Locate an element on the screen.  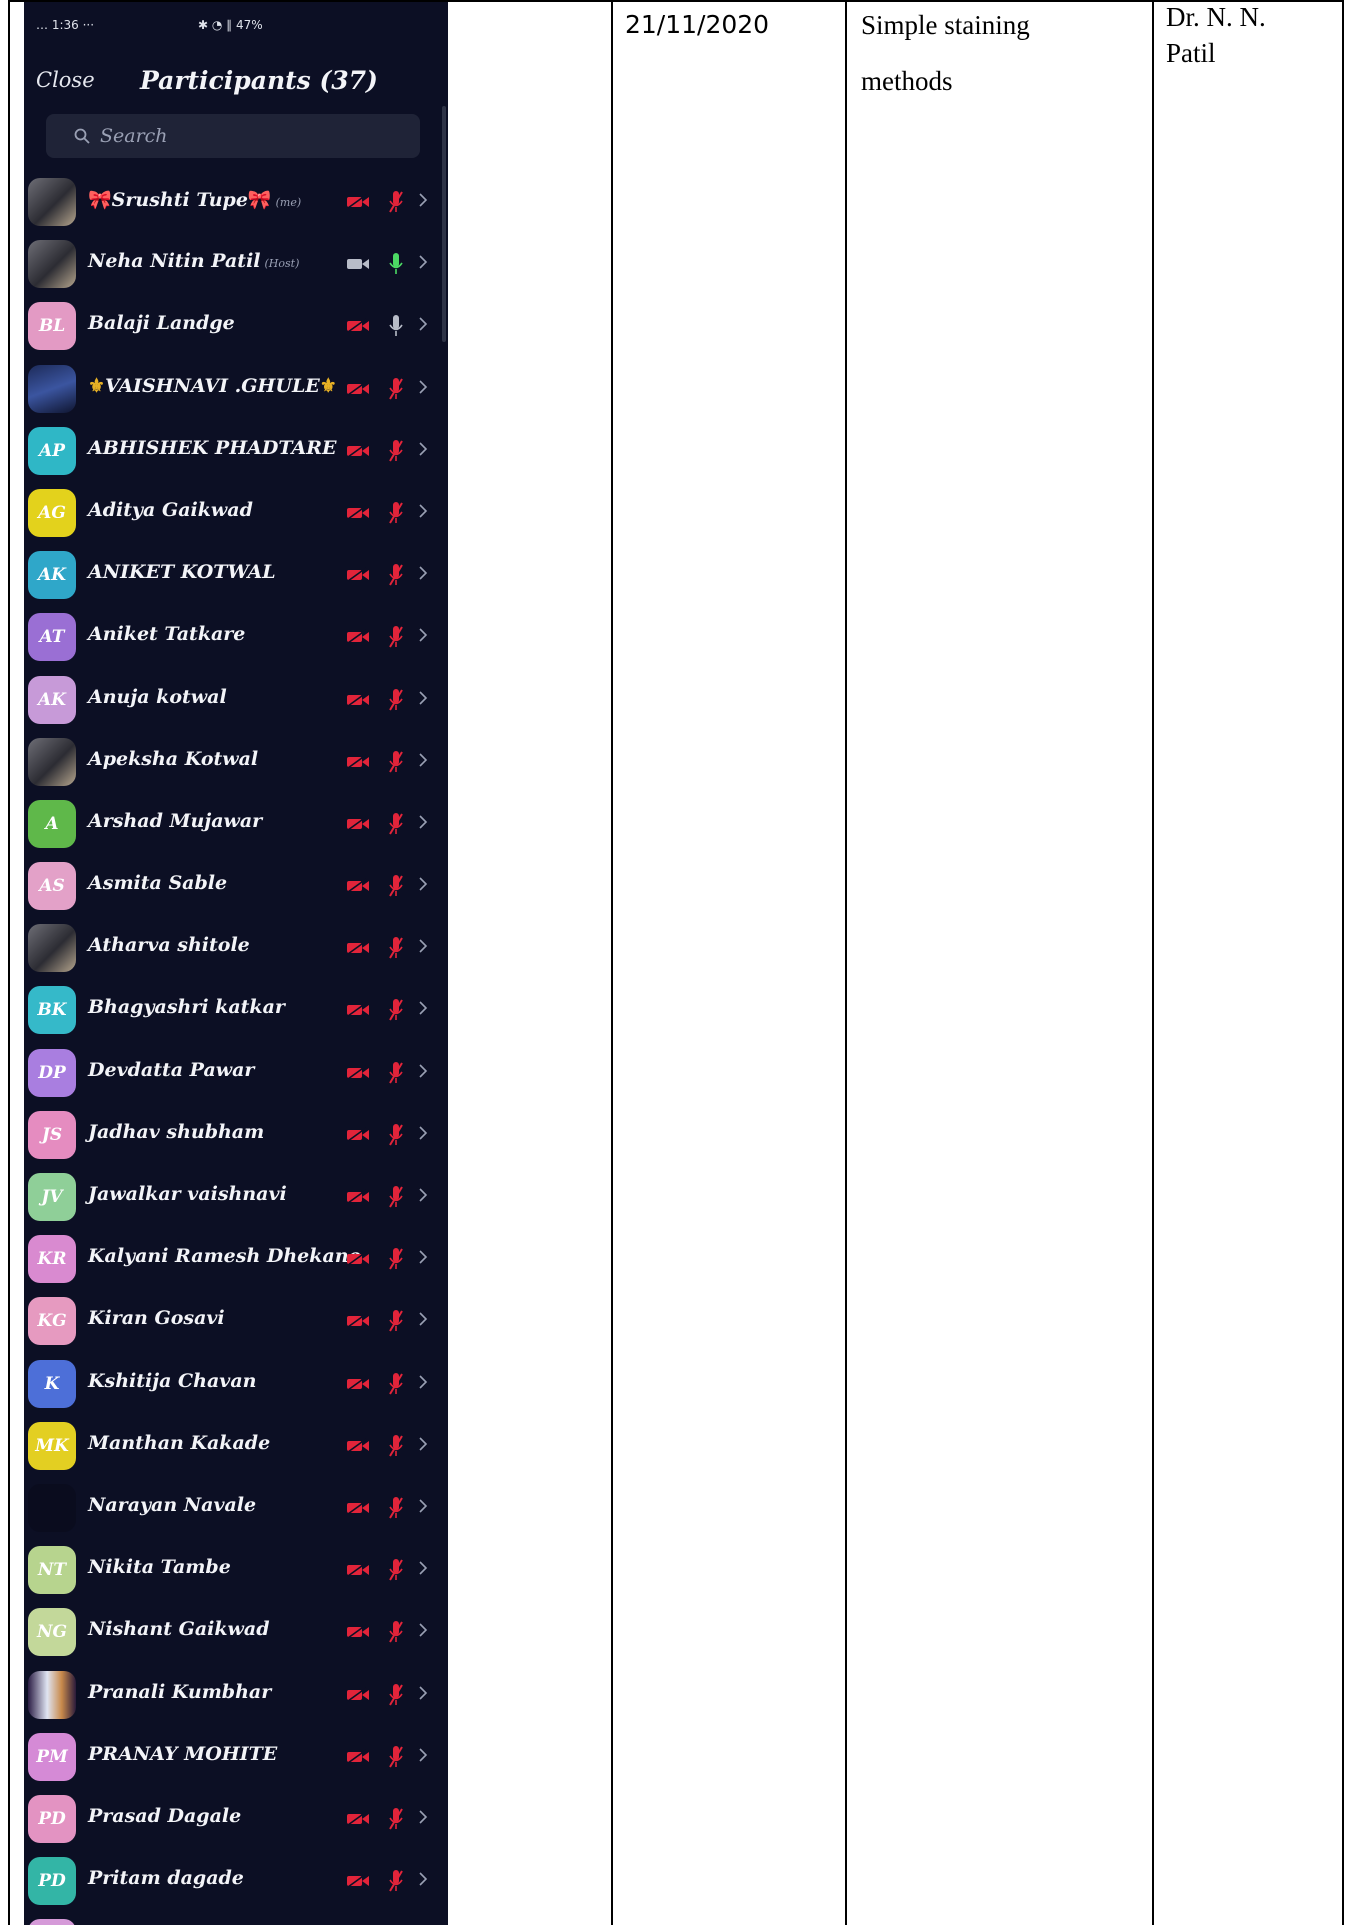
participant-row: PD Prasad Dagale is located at coordinates (236, 1818).